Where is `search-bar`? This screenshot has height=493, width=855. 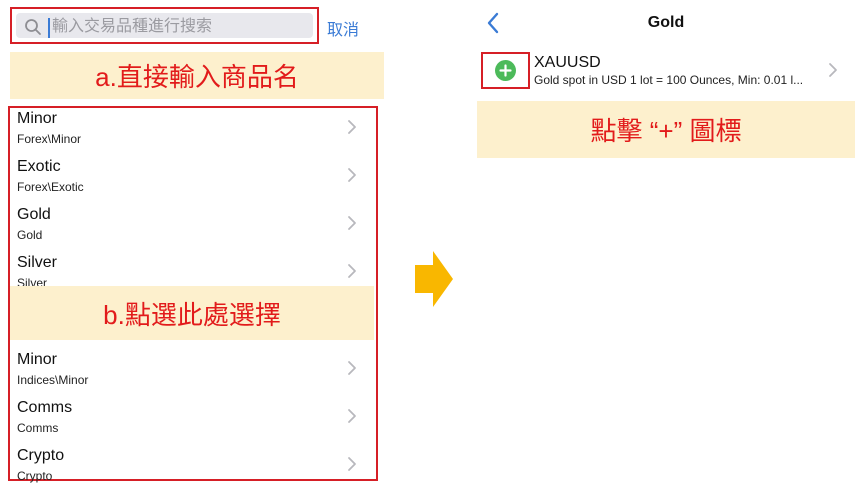
search-bar is located at coordinates (164, 25).